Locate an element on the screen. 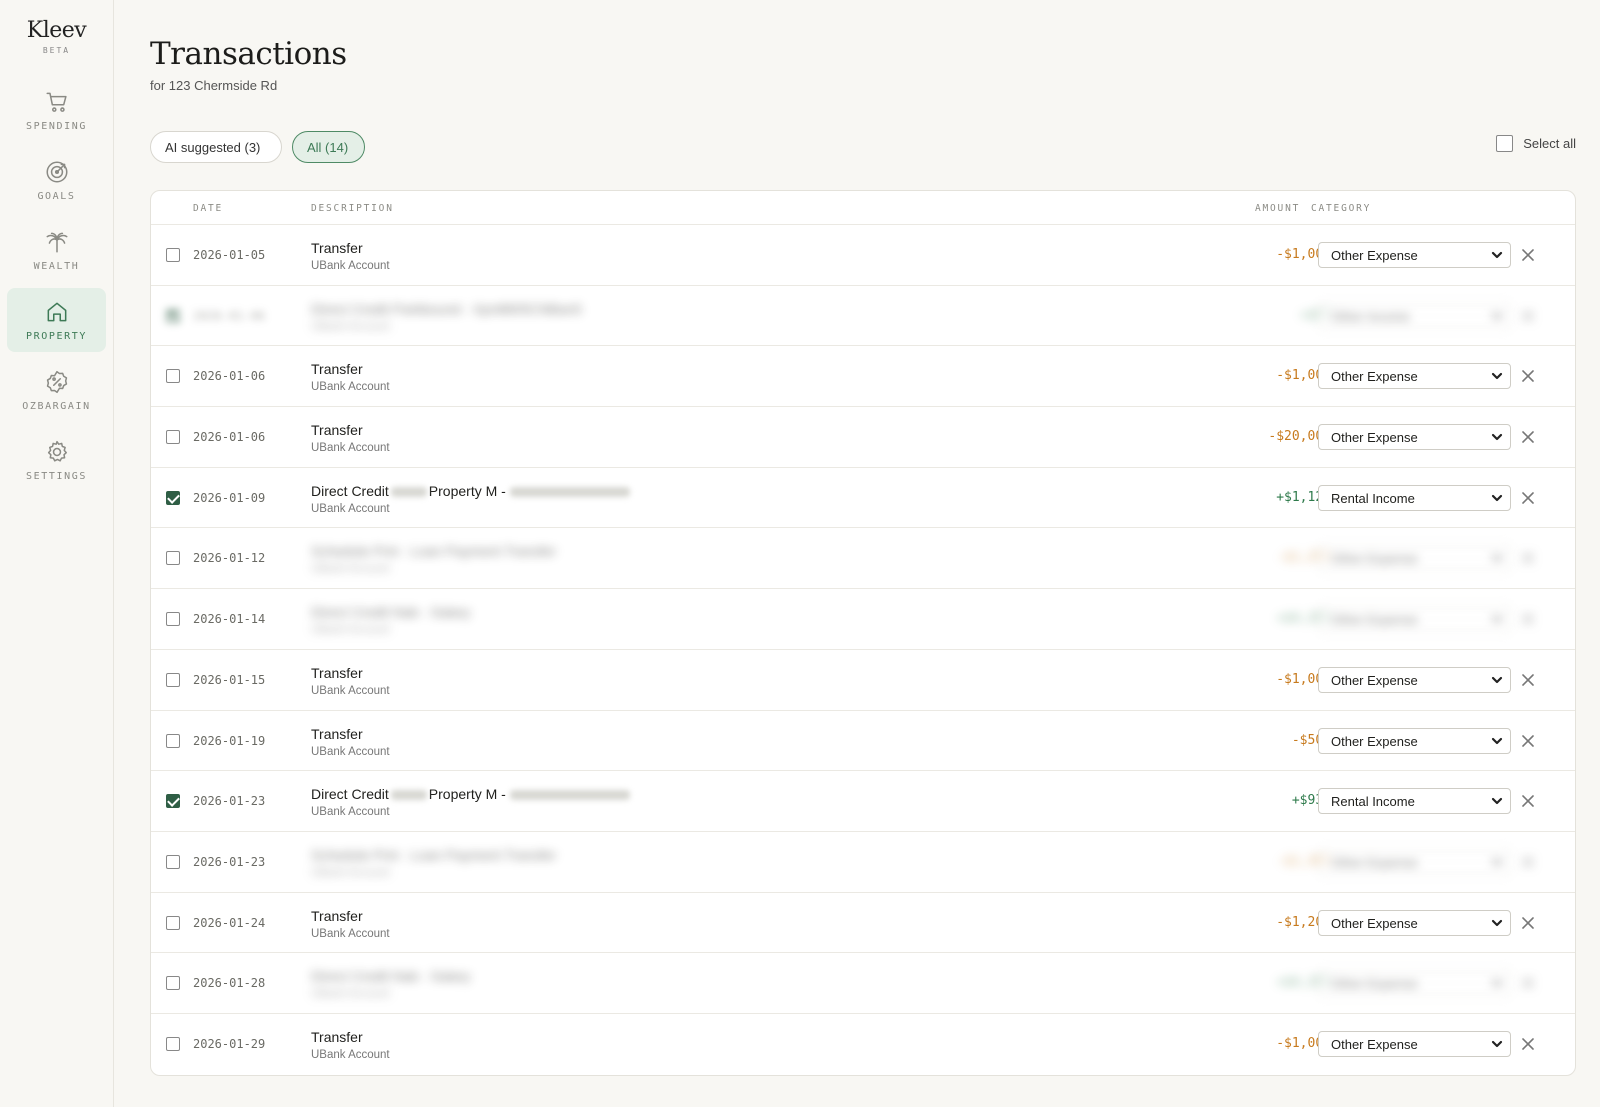 This screenshot has width=1600, height=1107. page-title: Transactions is located at coordinates (248, 54).